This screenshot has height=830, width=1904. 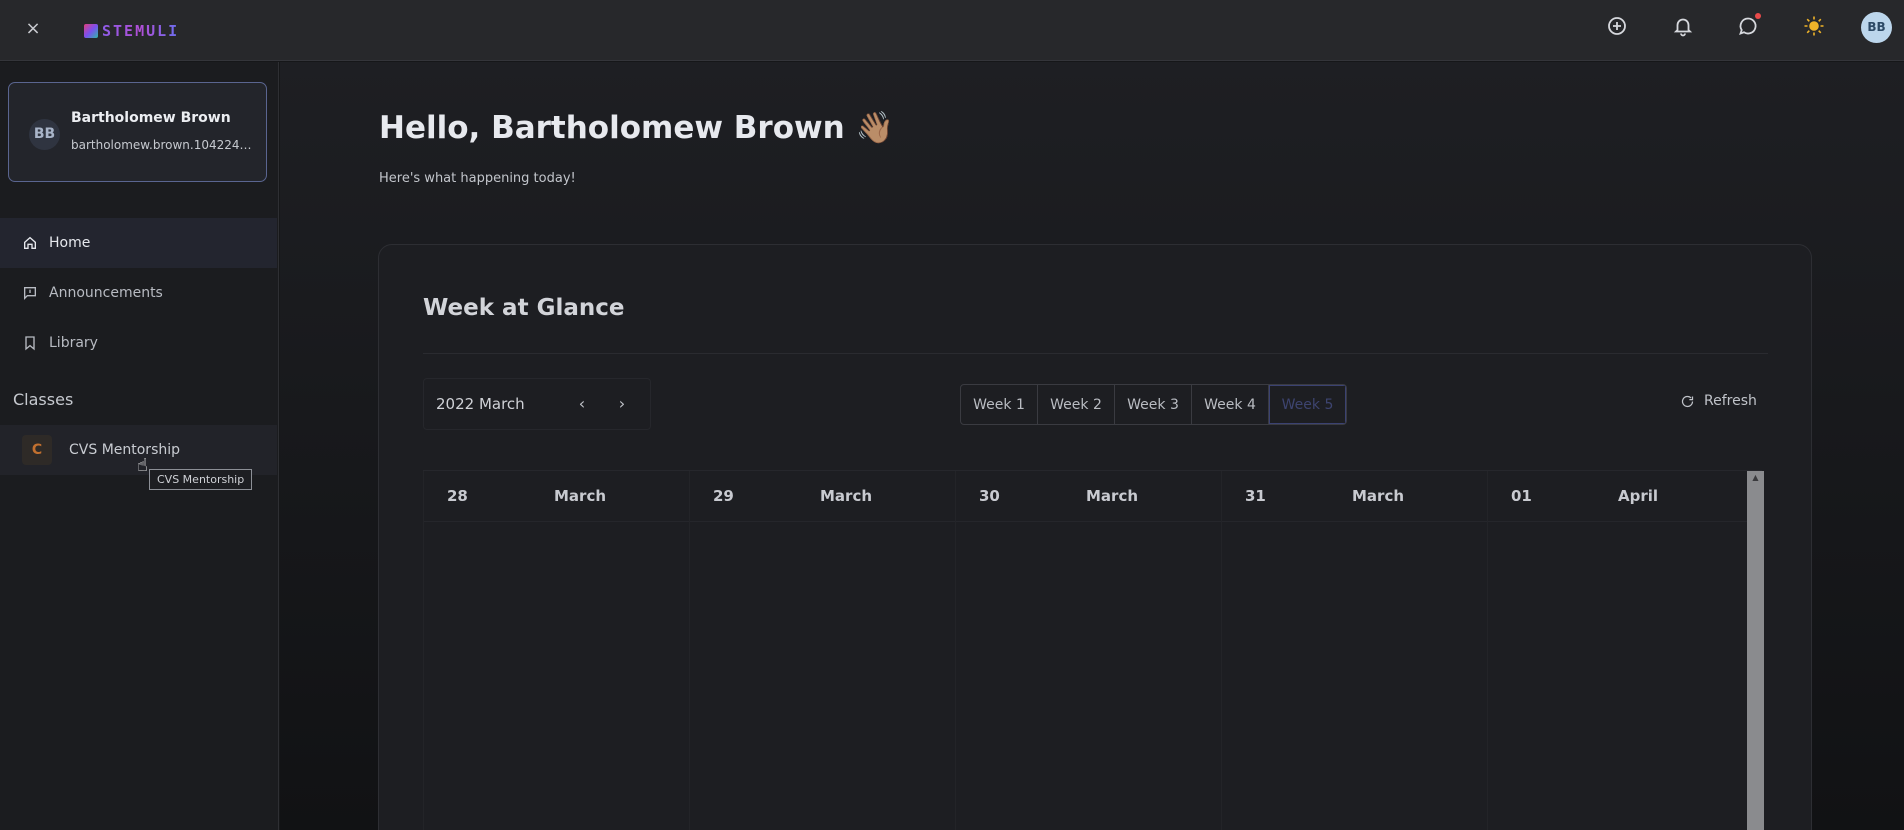 I want to click on card-title: Week at Glance, so click(x=524, y=308).